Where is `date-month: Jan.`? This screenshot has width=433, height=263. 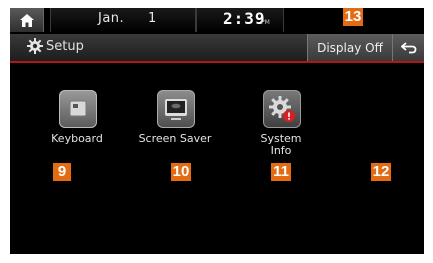 date-month: Jan. is located at coordinates (111, 18).